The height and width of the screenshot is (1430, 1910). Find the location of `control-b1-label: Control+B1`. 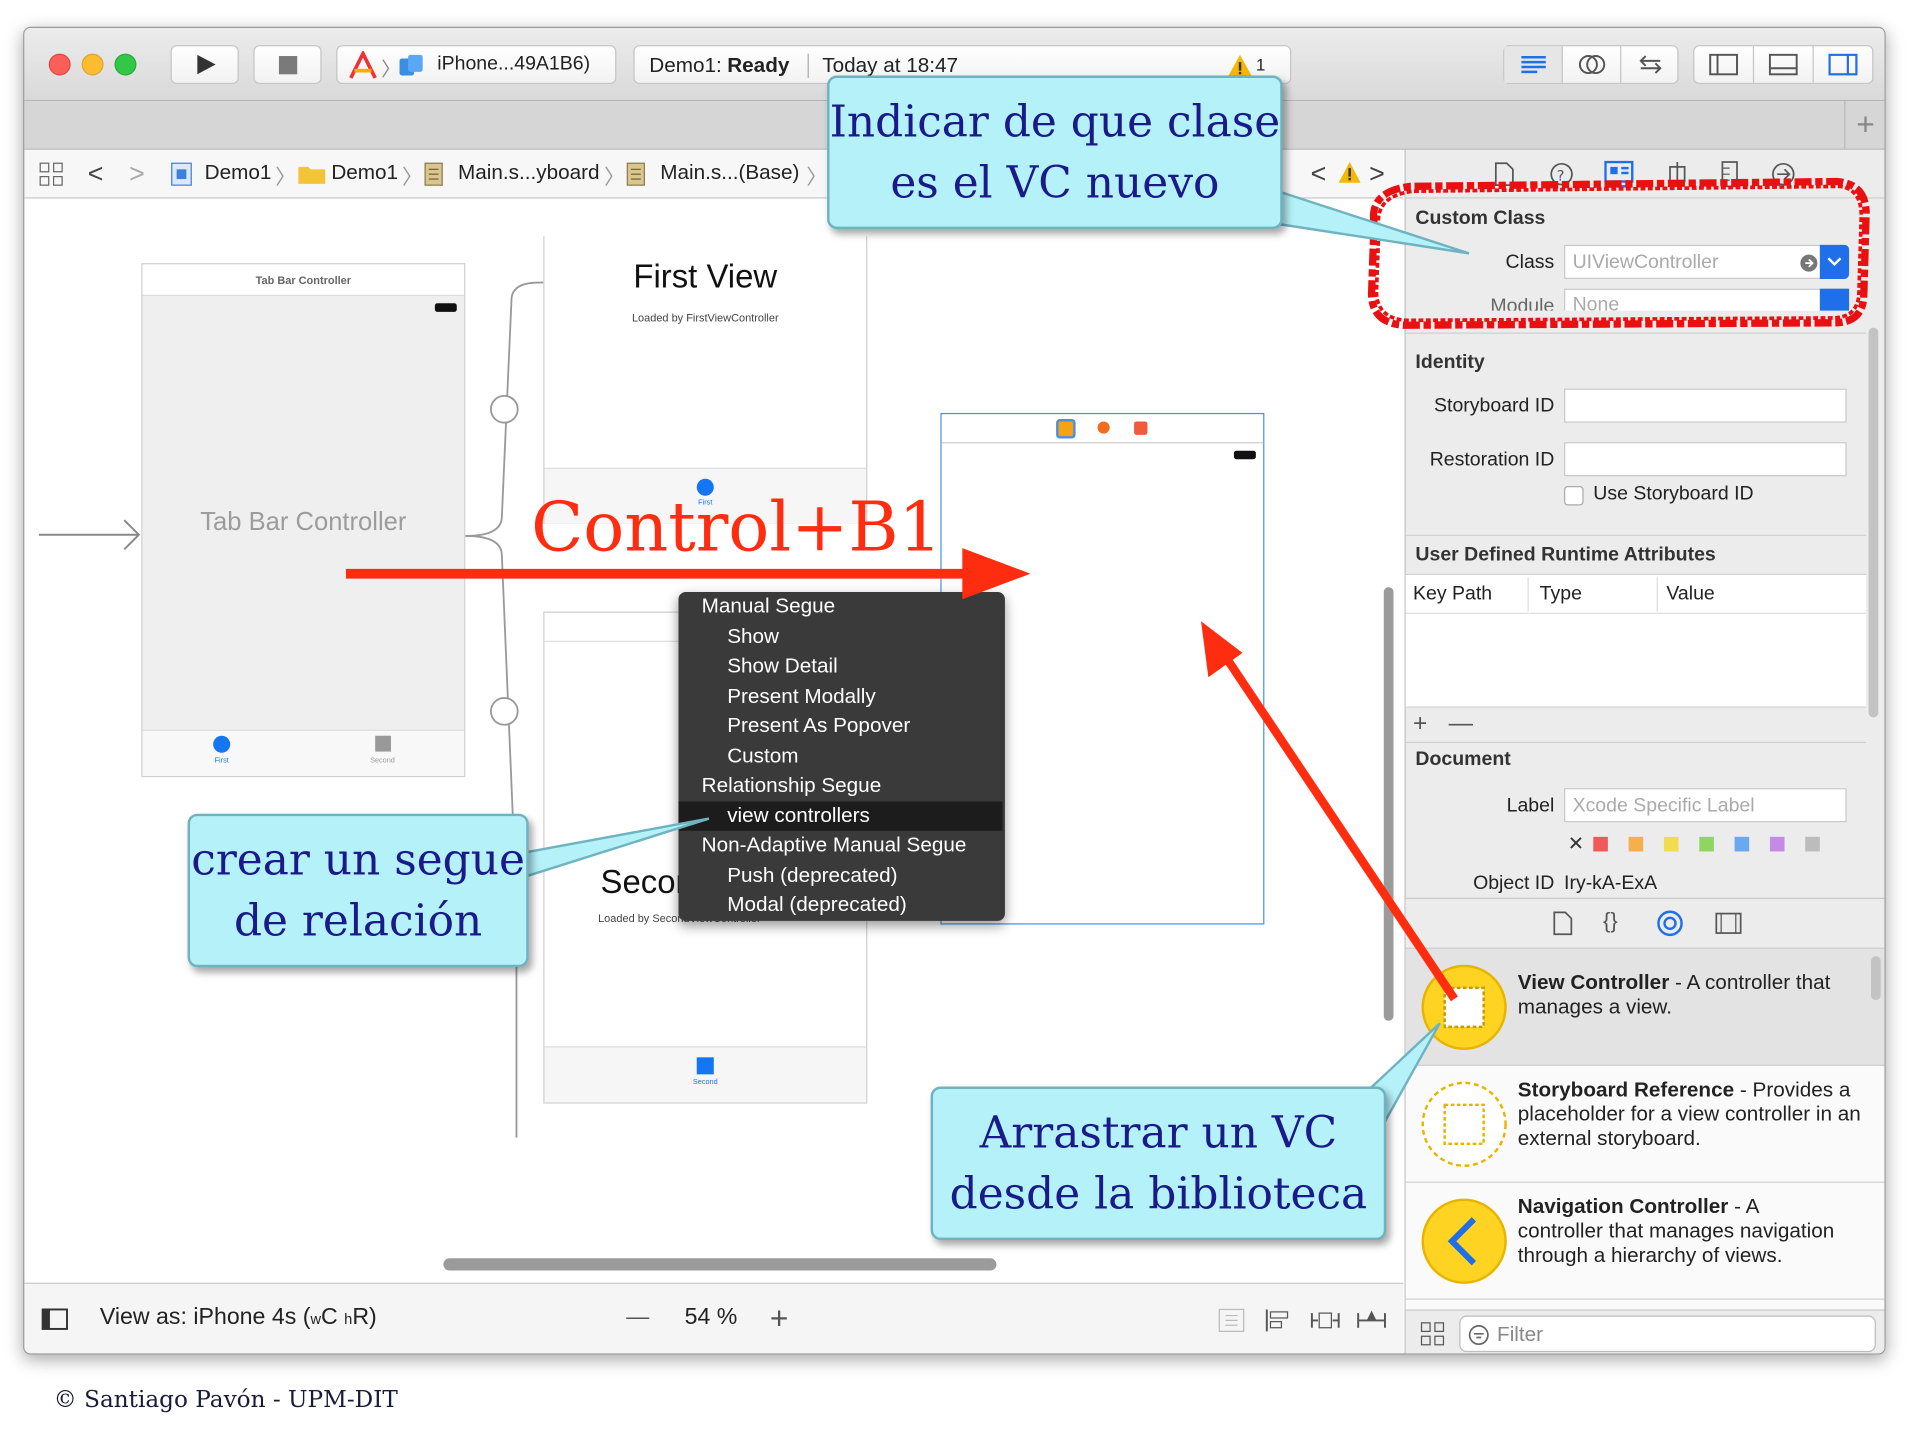

control-b1-label: Control+B1 is located at coordinates (736, 528).